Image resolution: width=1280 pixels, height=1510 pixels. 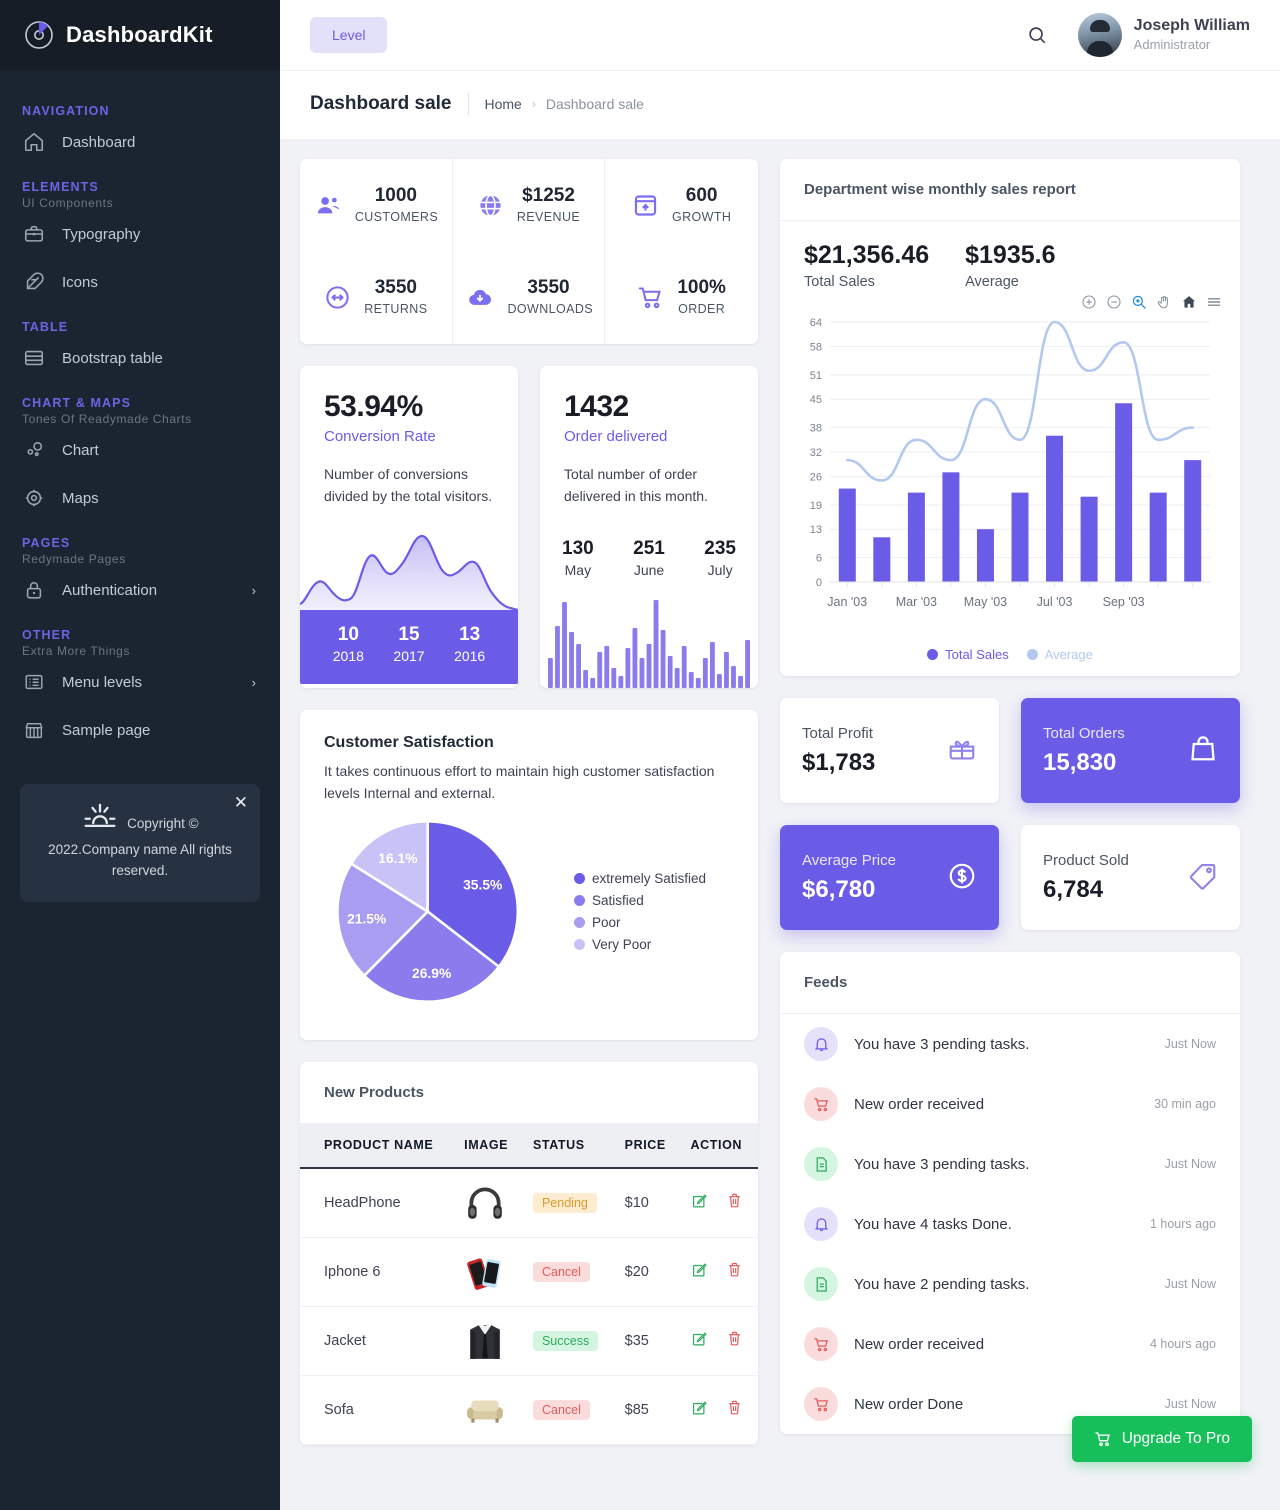 What do you see at coordinates (1010, 1344) in the screenshot?
I see `feed-item: New order received 4 hours ago` at bounding box center [1010, 1344].